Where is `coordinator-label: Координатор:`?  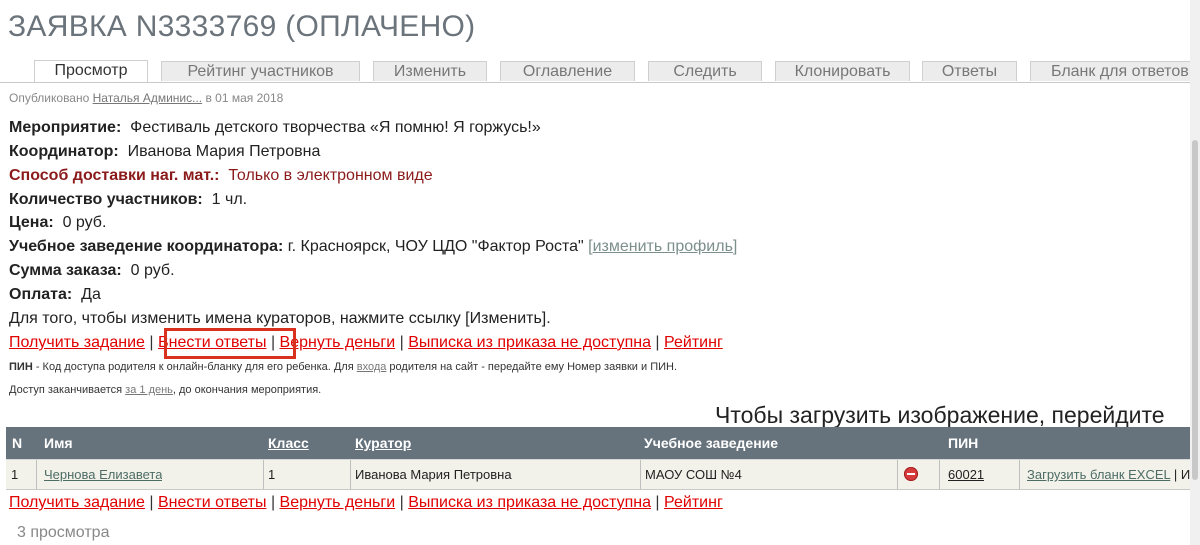
coordinator-label: Координатор: is located at coordinates (64, 151).